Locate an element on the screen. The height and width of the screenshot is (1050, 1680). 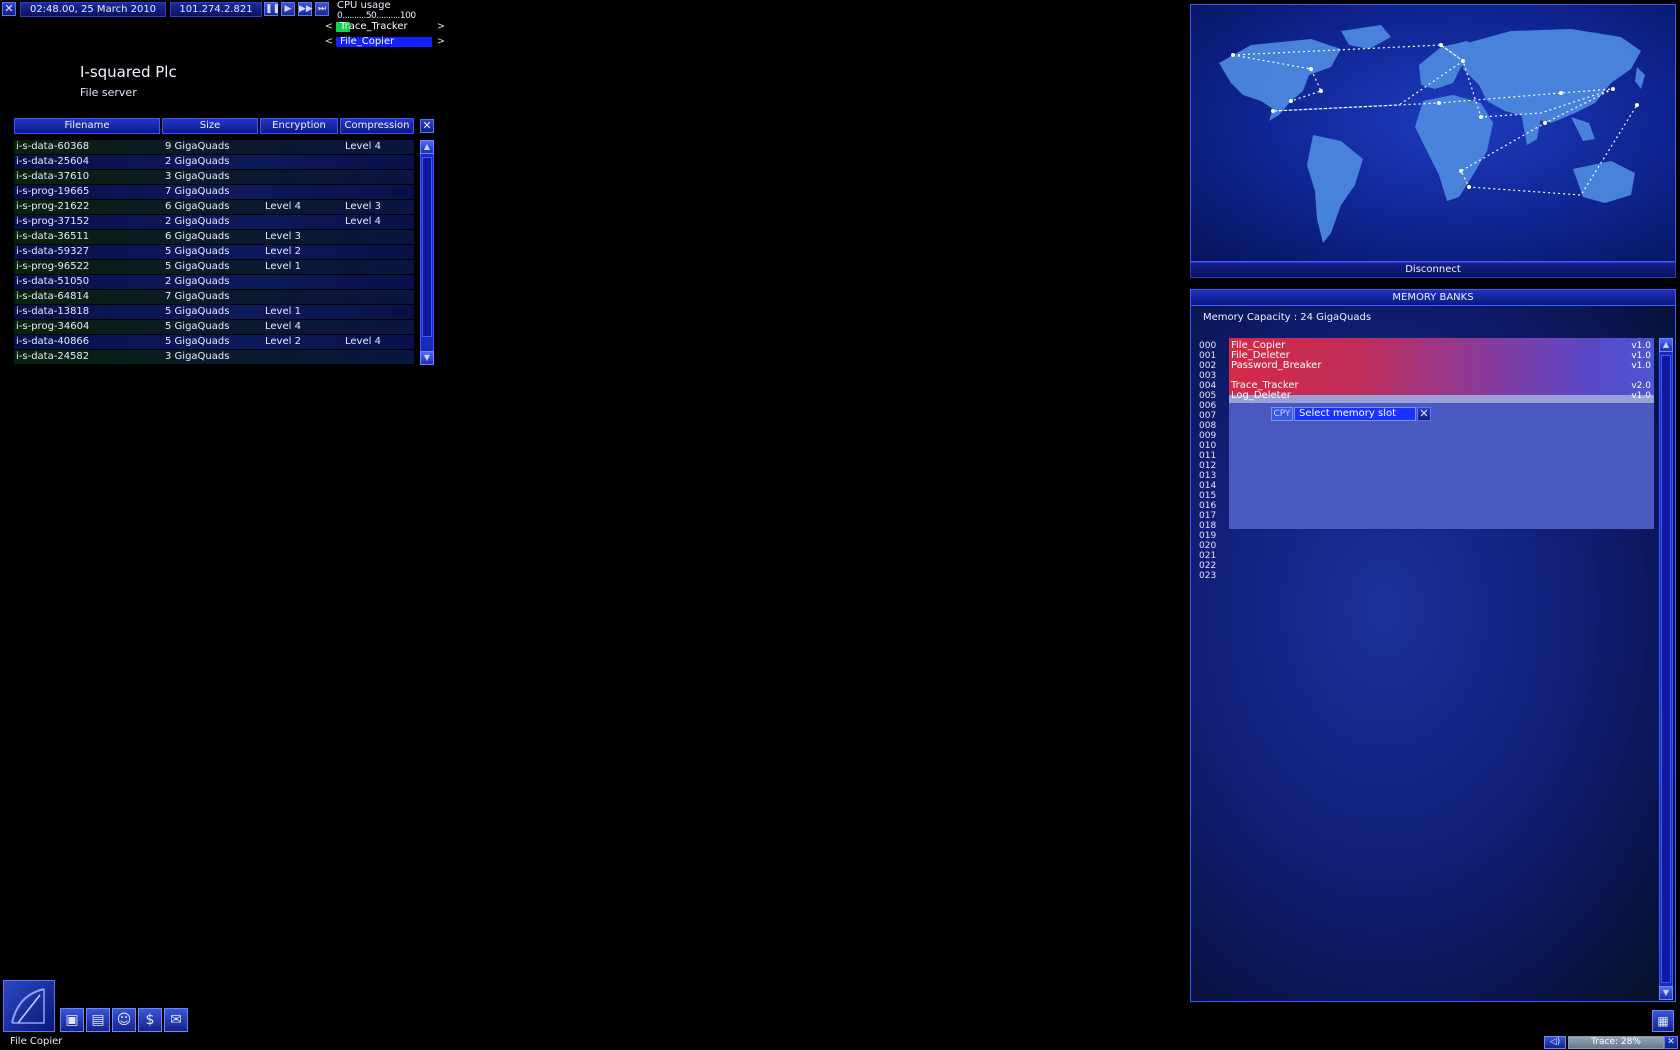
memory-free-region is located at coordinates (1441, 466).